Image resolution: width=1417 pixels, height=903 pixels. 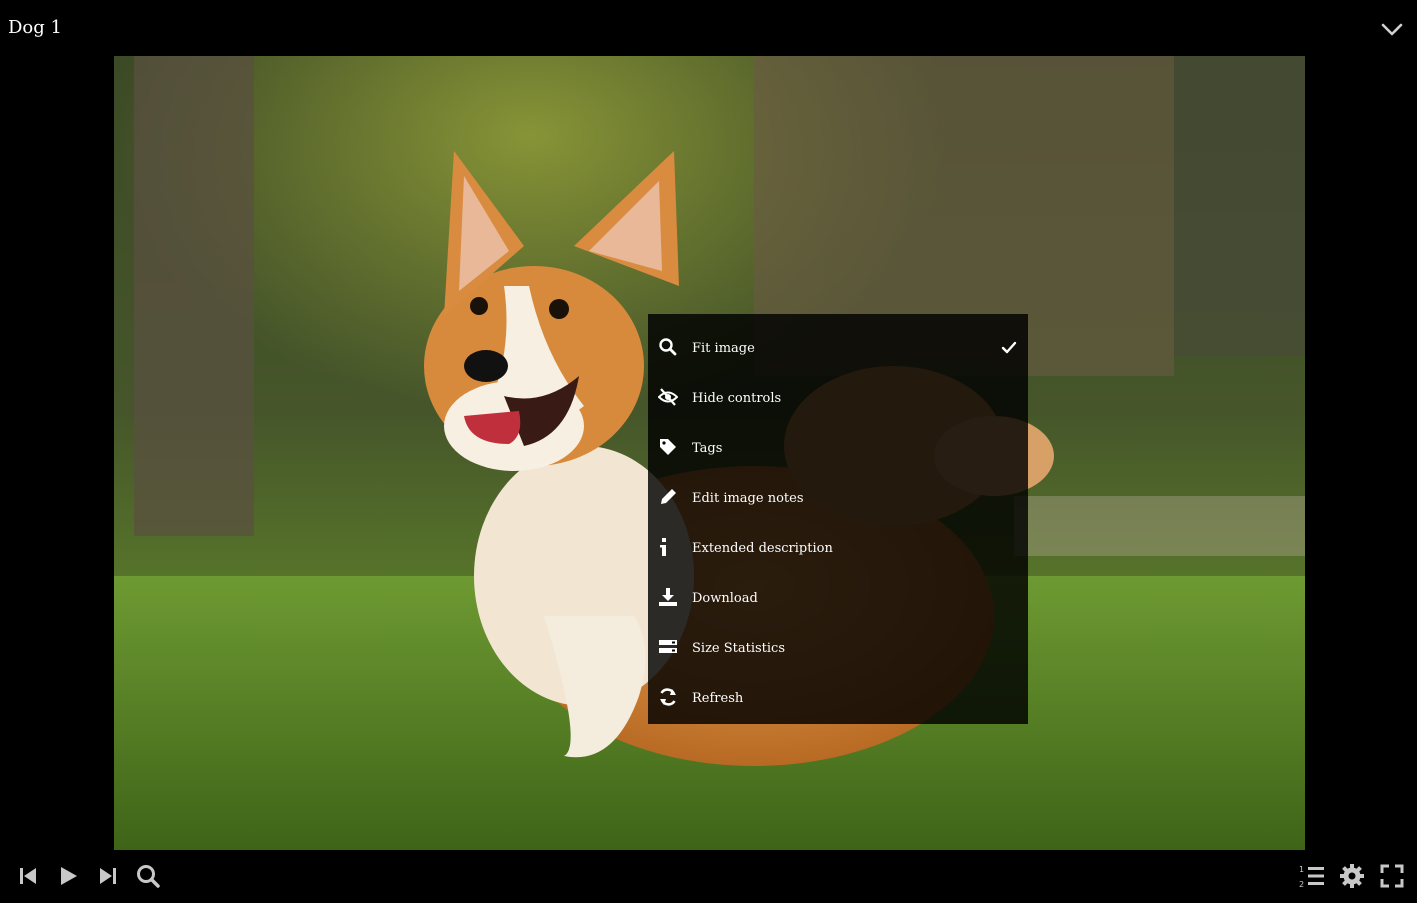 What do you see at coordinates (838, 694) in the screenshot?
I see `menu-item-refresh: Refresh` at bounding box center [838, 694].